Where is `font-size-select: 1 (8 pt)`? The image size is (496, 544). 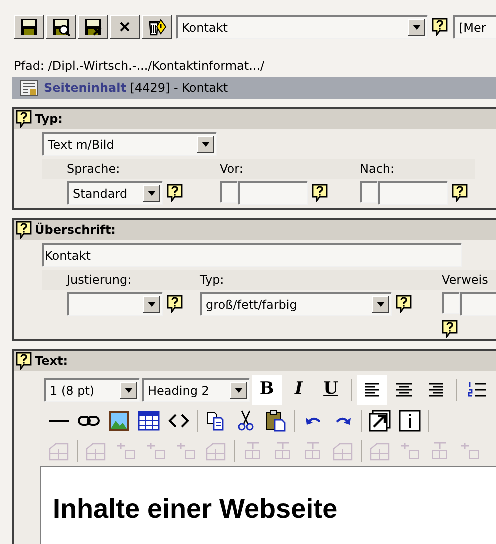
font-size-select: 1 (8 pt) is located at coordinates (92, 390).